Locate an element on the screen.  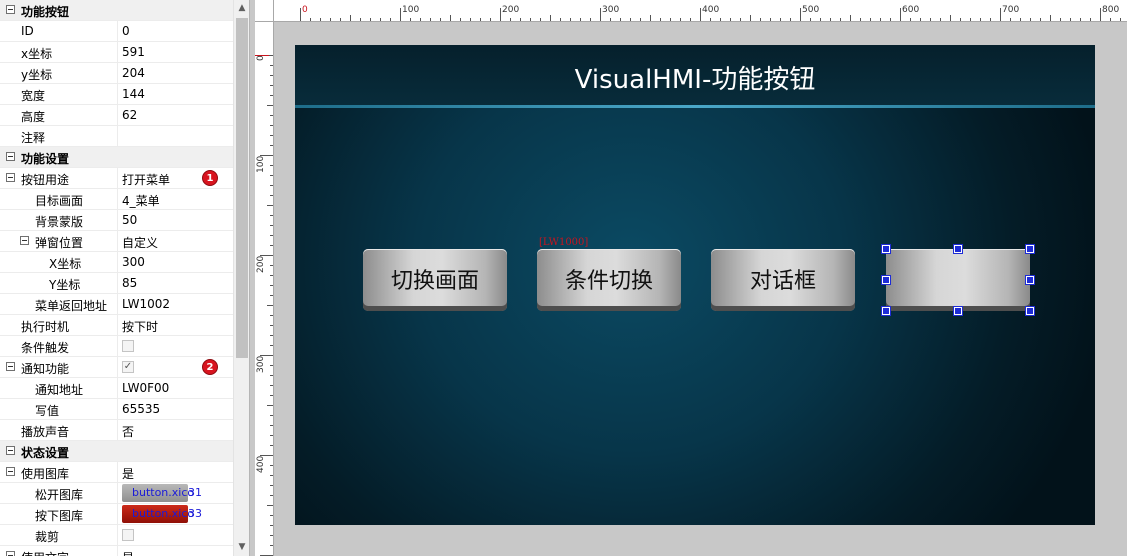
prop-row-exec-time: 执行时机 按下时 is located at coordinates (116, 325).